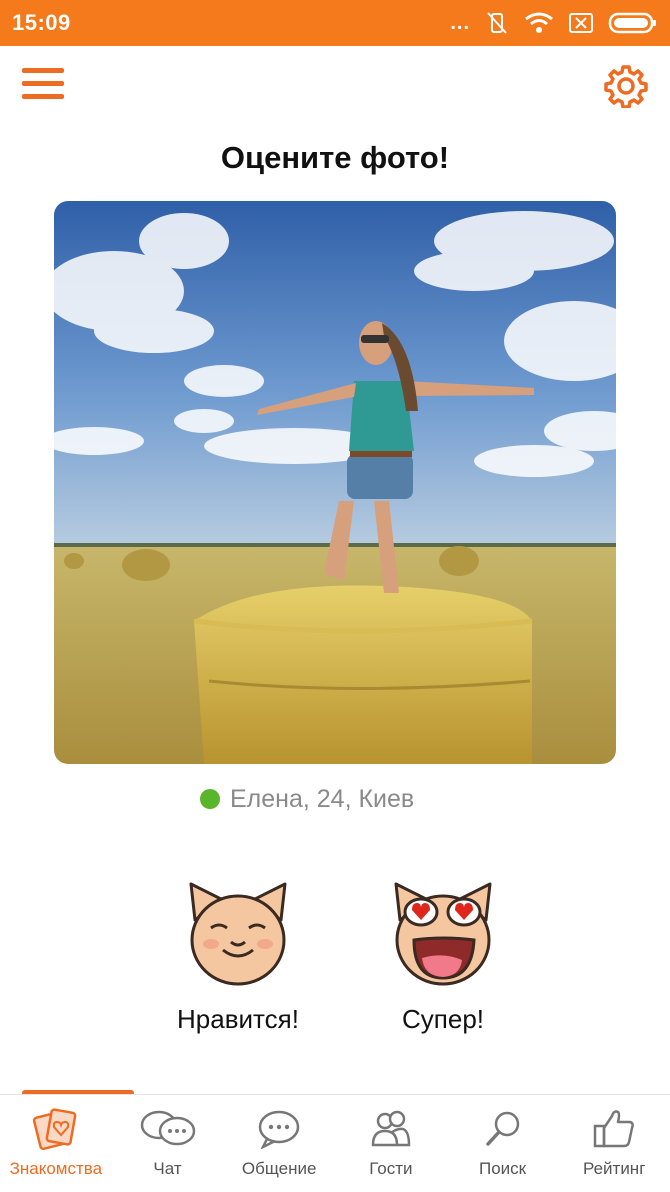  Describe the element at coordinates (56, 1129) in the screenshot. I see `cards-heart-icon` at that location.